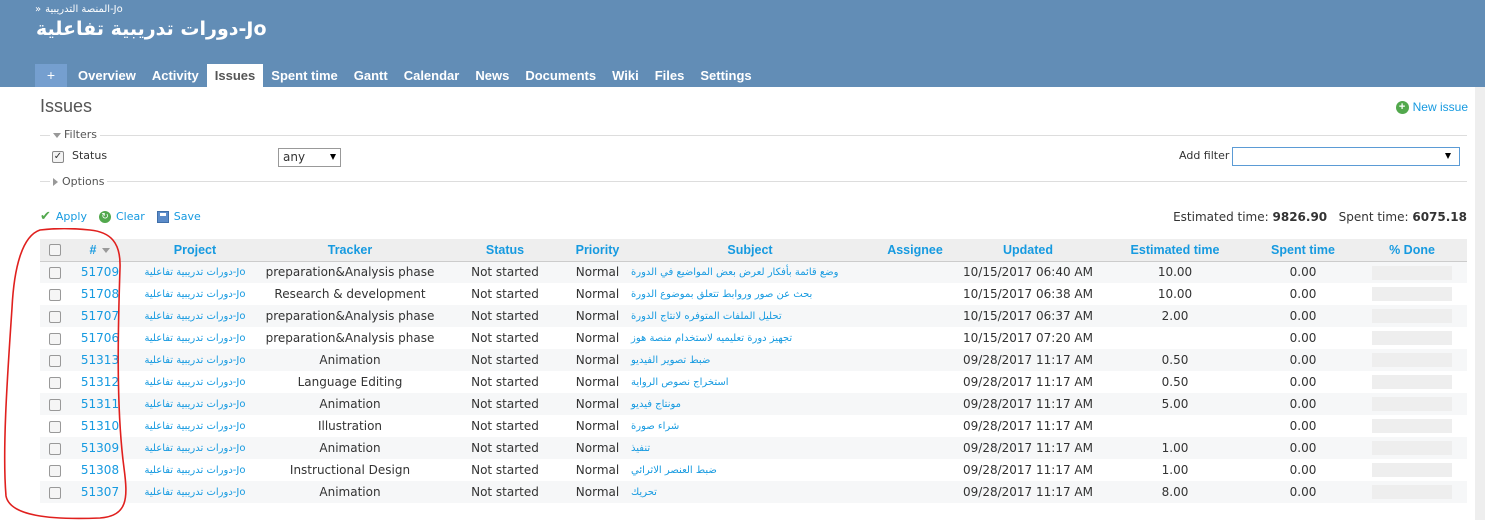  I want to click on issue-id-link: 51313, so click(100, 360).